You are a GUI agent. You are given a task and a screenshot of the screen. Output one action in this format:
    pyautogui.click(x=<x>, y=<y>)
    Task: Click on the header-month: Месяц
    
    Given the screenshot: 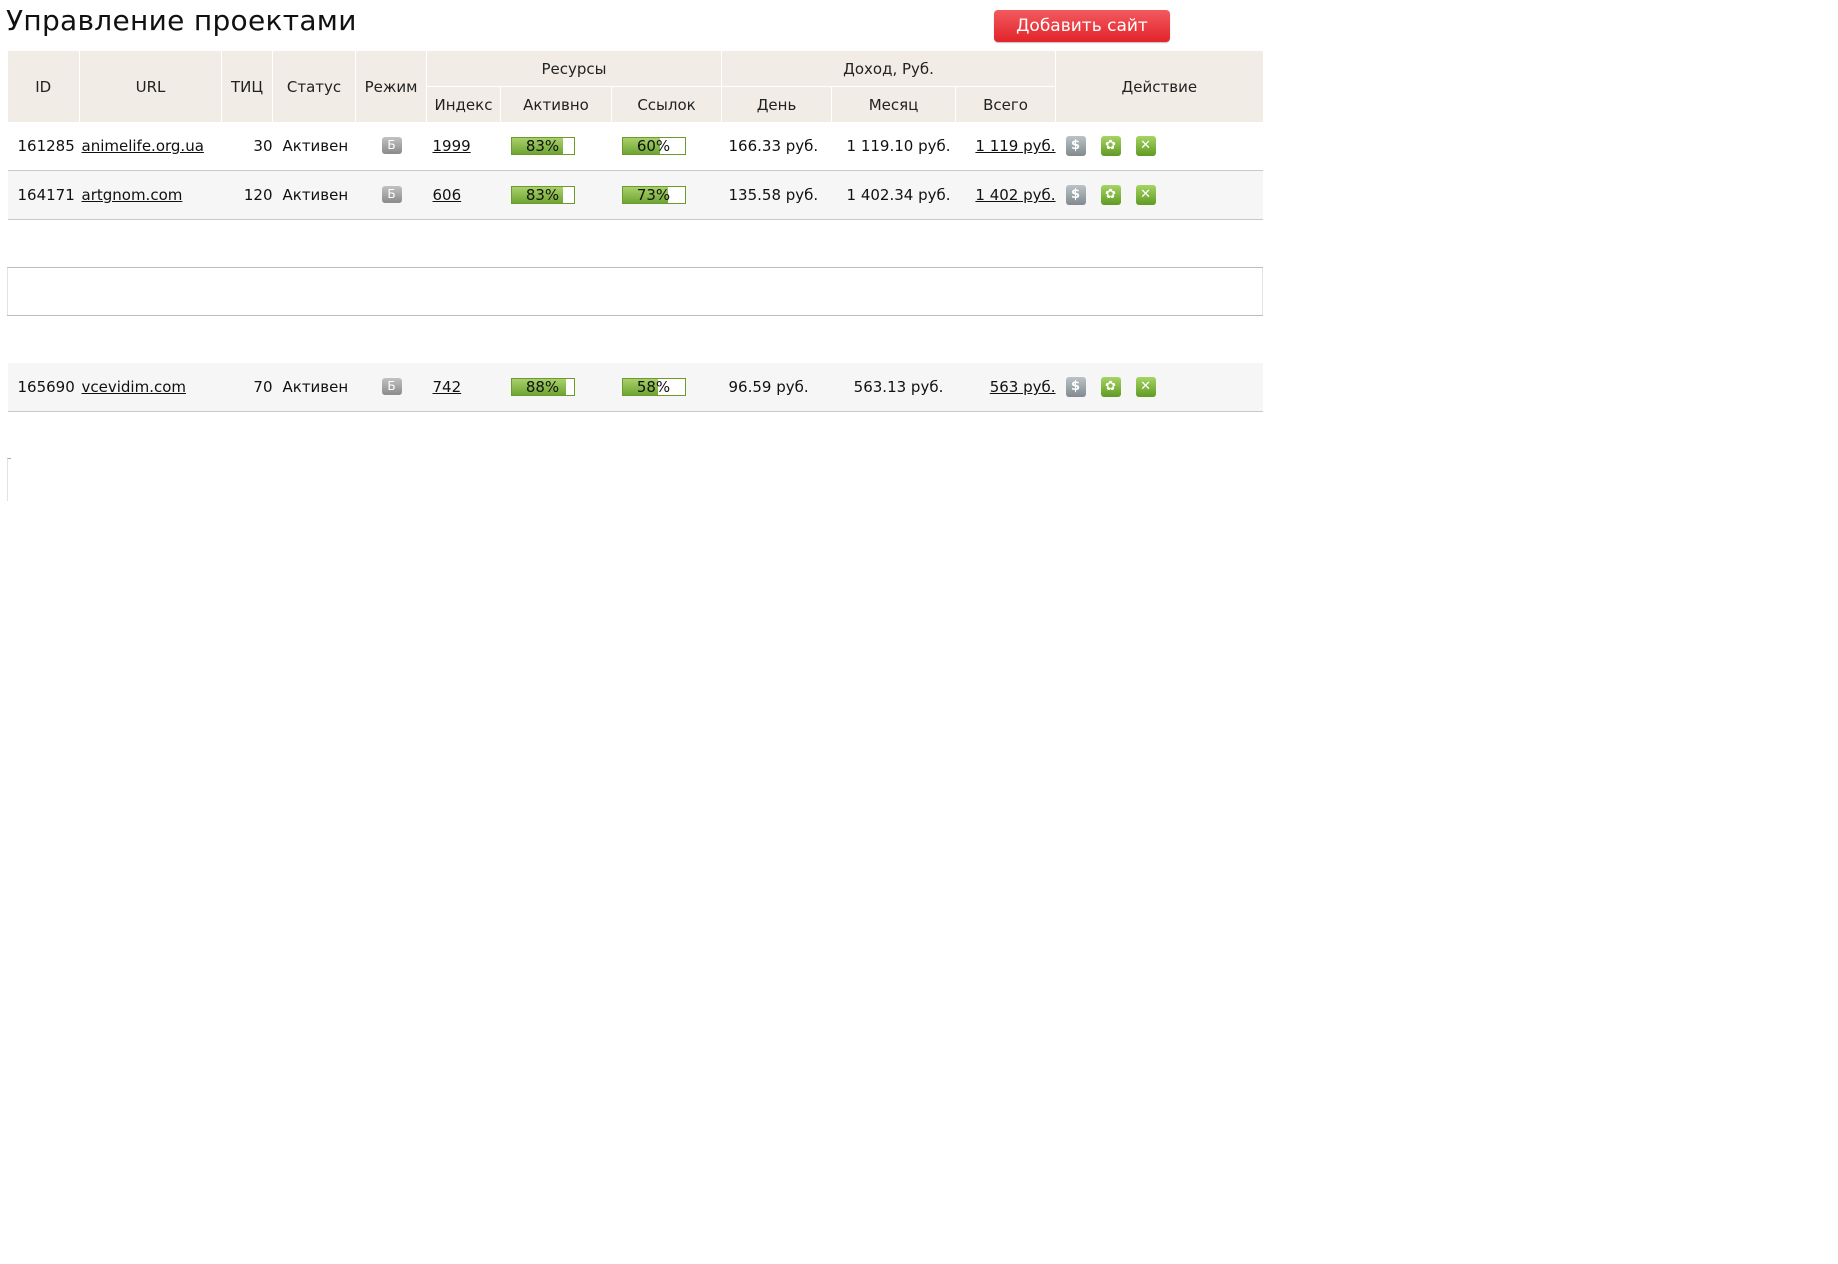 What is the action you would take?
    pyautogui.click(x=894, y=104)
    